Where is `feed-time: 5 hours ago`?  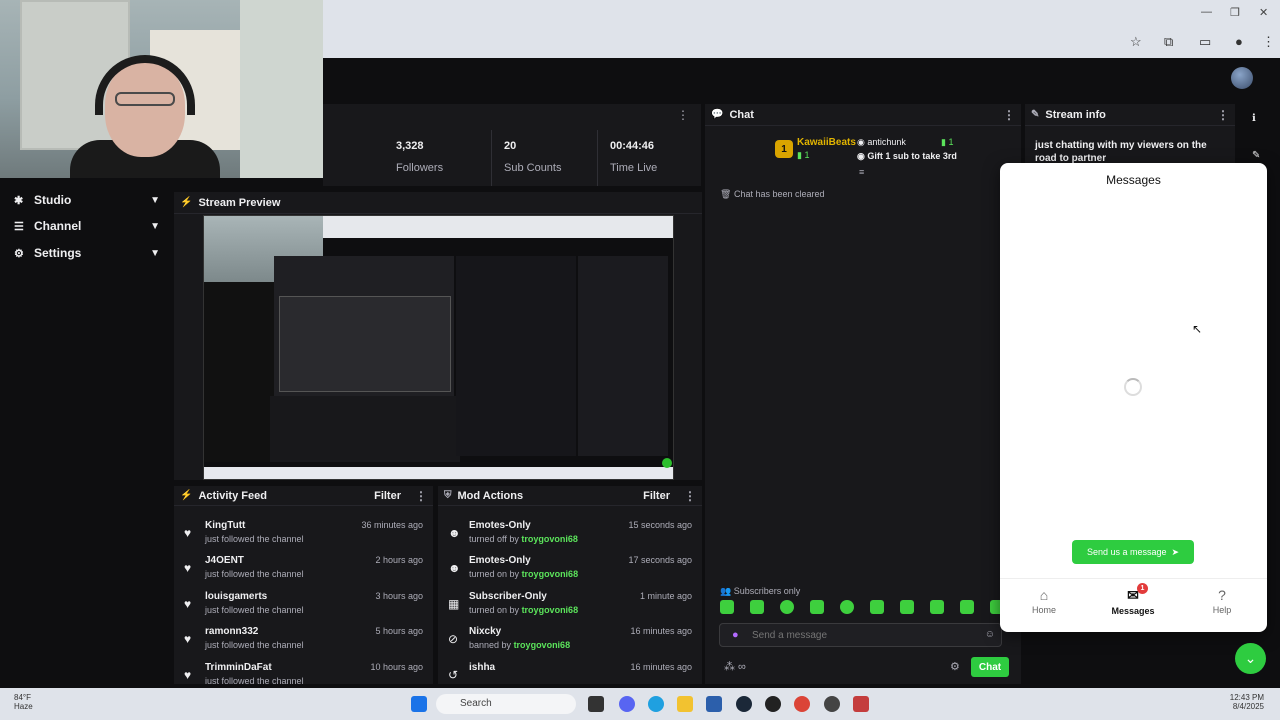
feed-time: 5 hours ago is located at coordinates (399, 631).